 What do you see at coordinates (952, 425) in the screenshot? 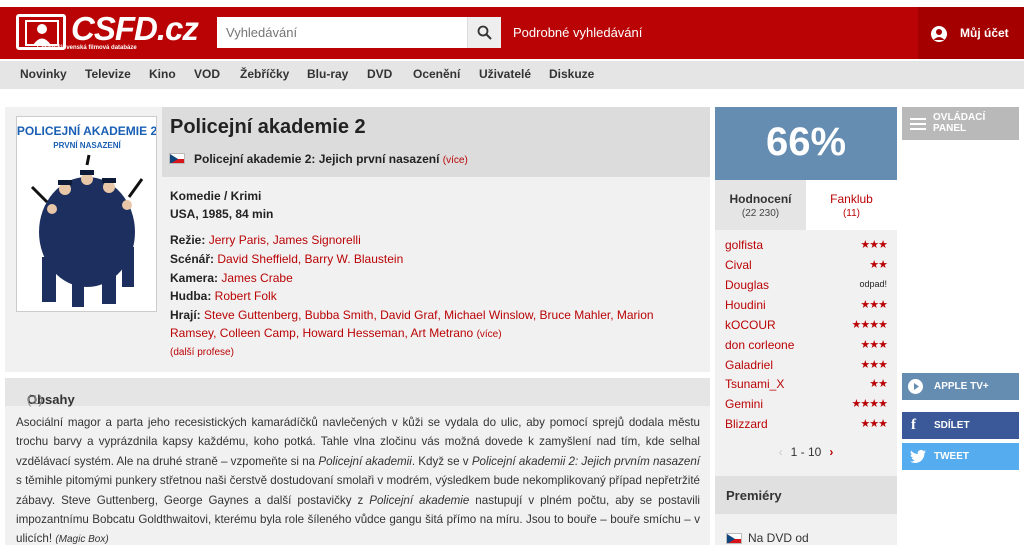
I see `share-label: SDÍLET` at bounding box center [952, 425].